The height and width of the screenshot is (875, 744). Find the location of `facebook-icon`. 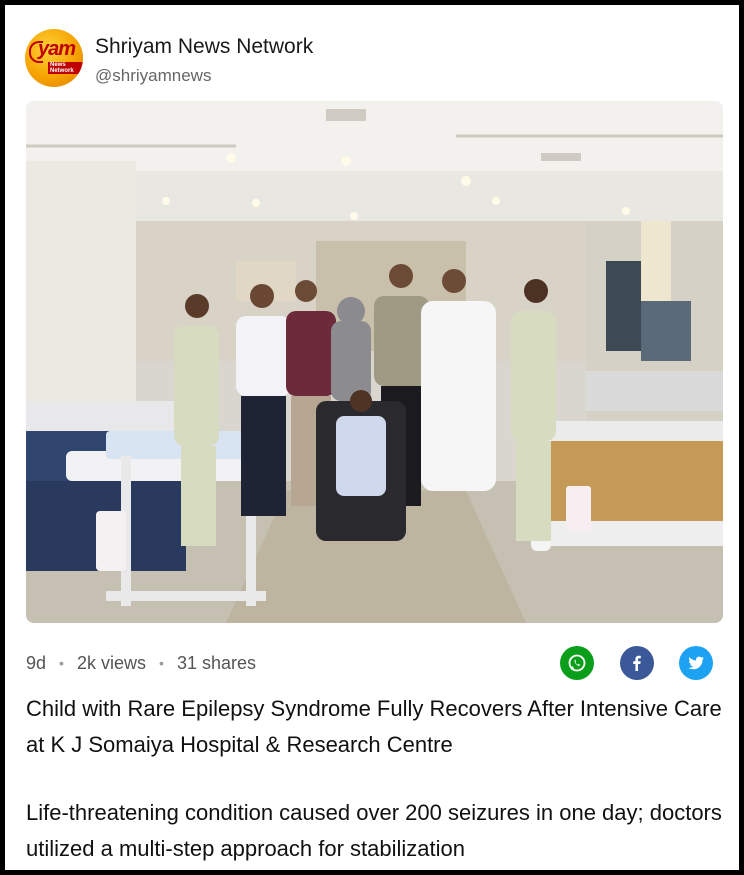

facebook-icon is located at coordinates (637, 663).